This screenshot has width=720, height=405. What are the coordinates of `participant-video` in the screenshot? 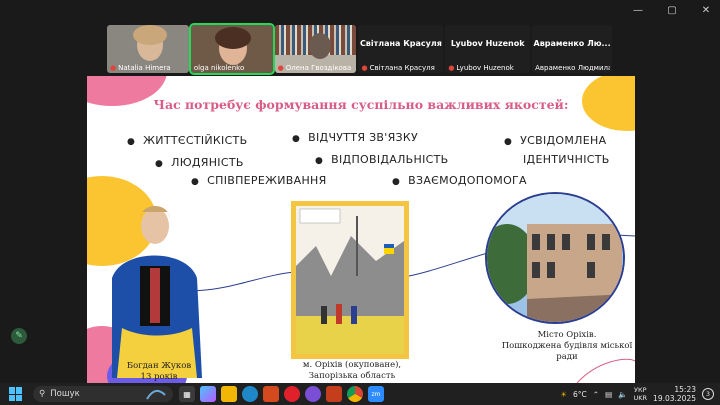 It's located at (319, 46).